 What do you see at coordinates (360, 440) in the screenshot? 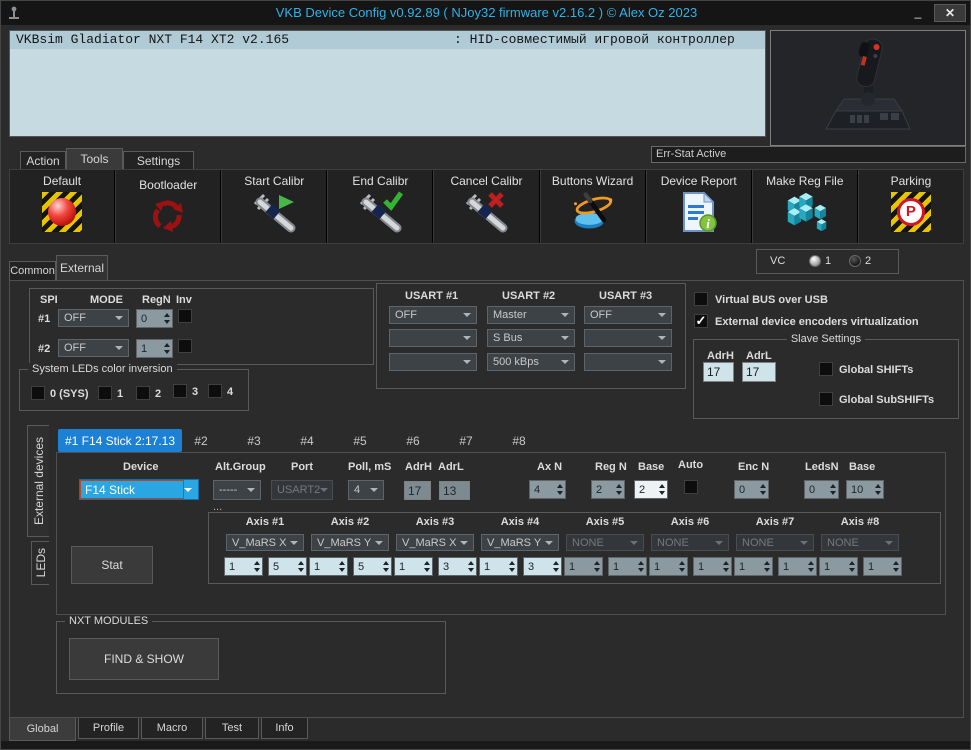
I see `device-tab-5: #5` at bounding box center [360, 440].